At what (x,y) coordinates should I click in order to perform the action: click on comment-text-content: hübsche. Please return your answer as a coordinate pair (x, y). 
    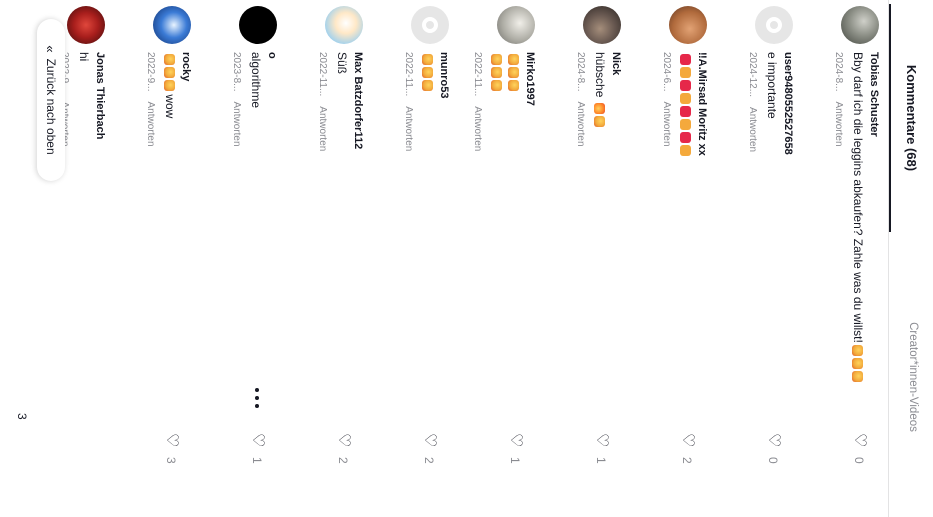
    Looking at the image, I should click on (600, 75).